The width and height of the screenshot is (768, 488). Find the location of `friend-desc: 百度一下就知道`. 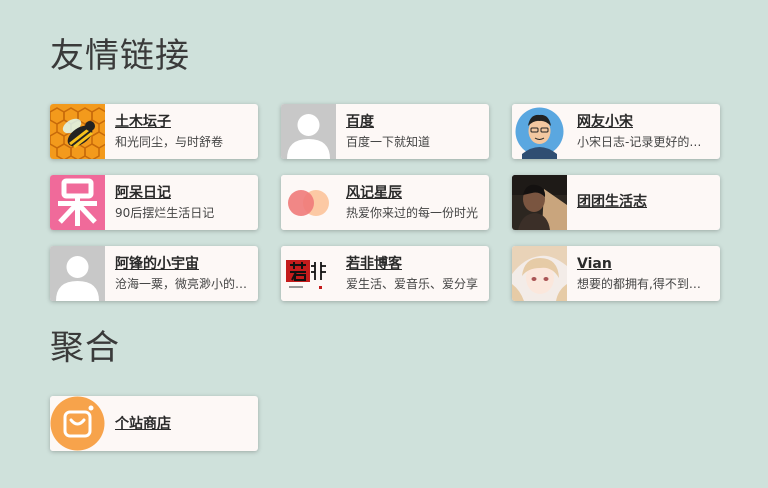

friend-desc: 百度一下就知道 is located at coordinates (388, 142).